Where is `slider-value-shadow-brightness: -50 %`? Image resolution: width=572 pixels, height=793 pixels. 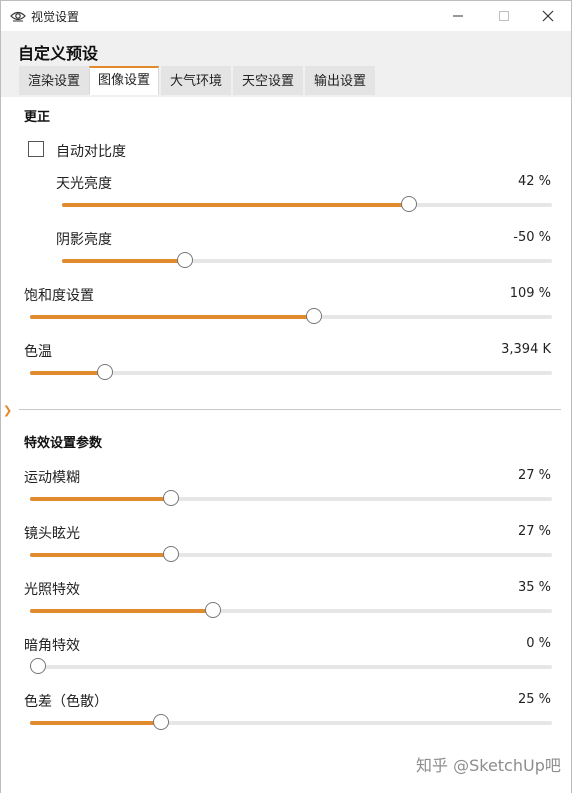 slider-value-shadow-brightness: -50 % is located at coordinates (532, 237).